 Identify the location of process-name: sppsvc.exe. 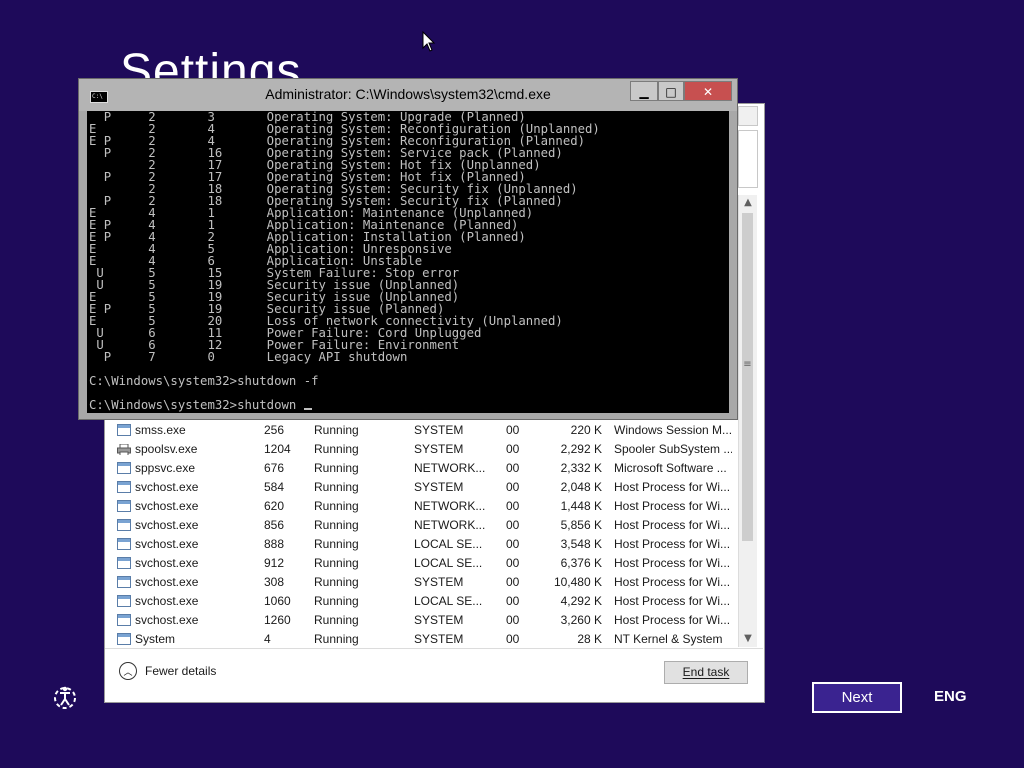
(165, 468).